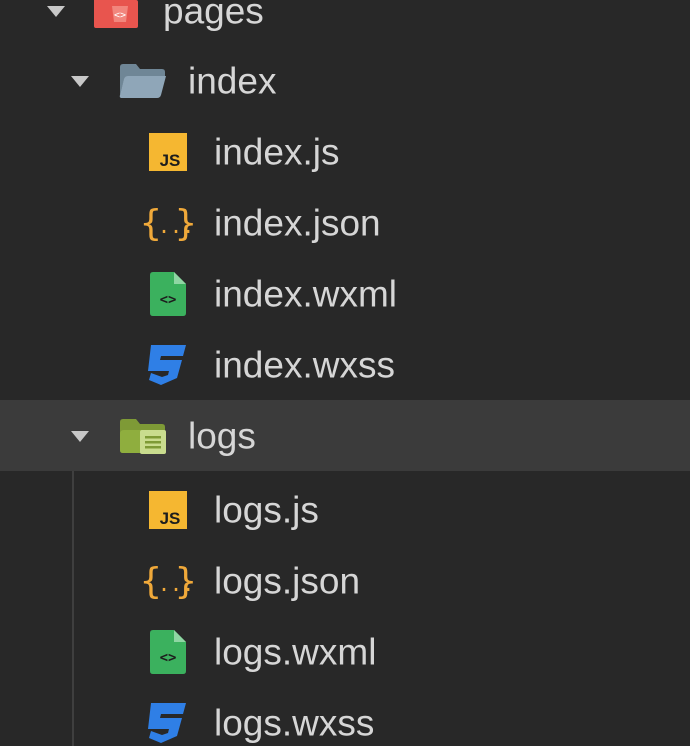 The width and height of the screenshot is (690, 746). I want to click on tree-row-logs: logs, so click(345, 435).